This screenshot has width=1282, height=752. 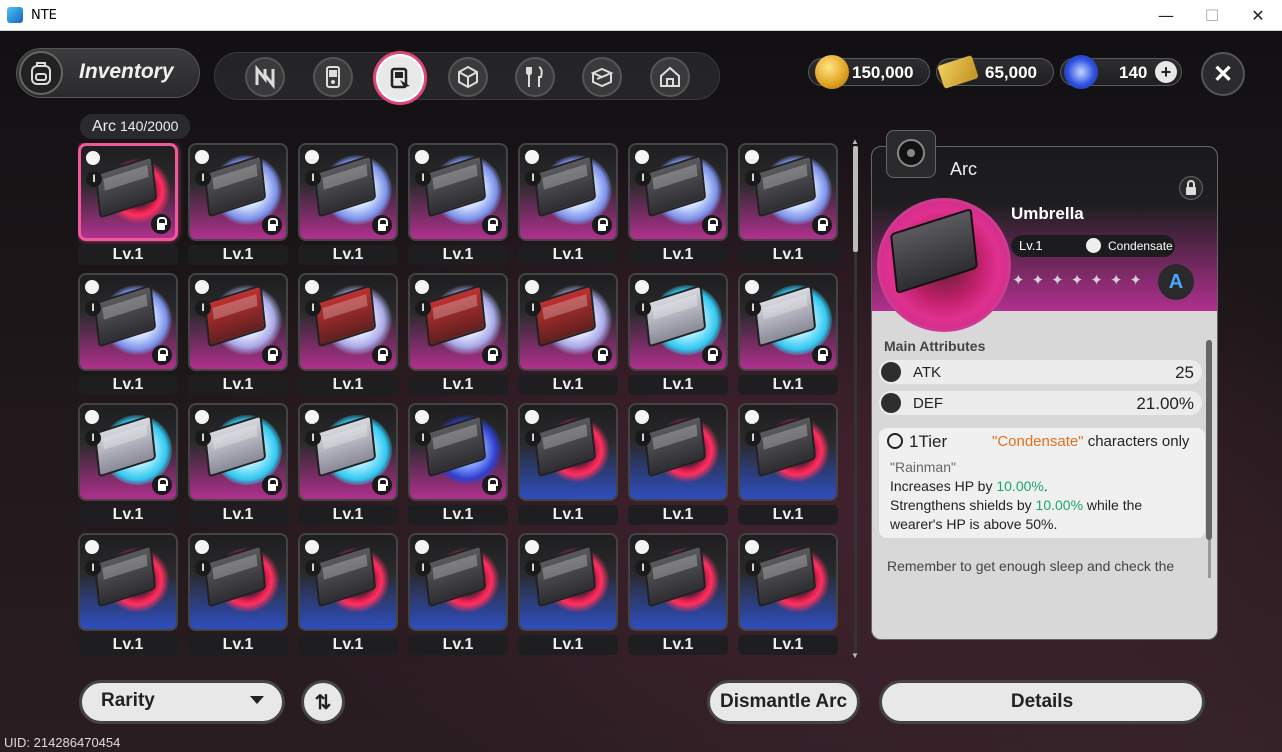 What do you see at coordinates (1166, 15) in the screenshot?
I see `minimize-button: —` at bounding box center [1166, 15].